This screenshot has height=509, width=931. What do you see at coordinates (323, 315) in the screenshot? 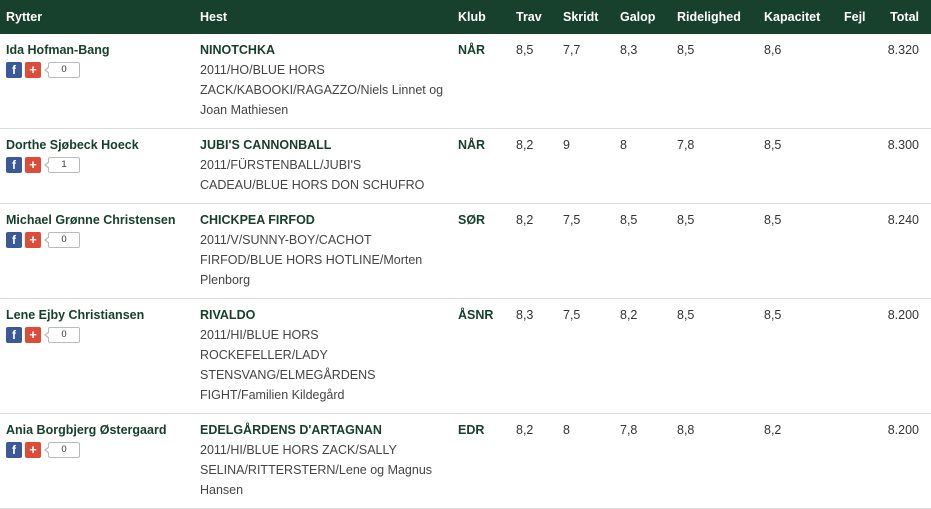
I see `horse-name: RIVALDO` at bounding box center [323, 315].